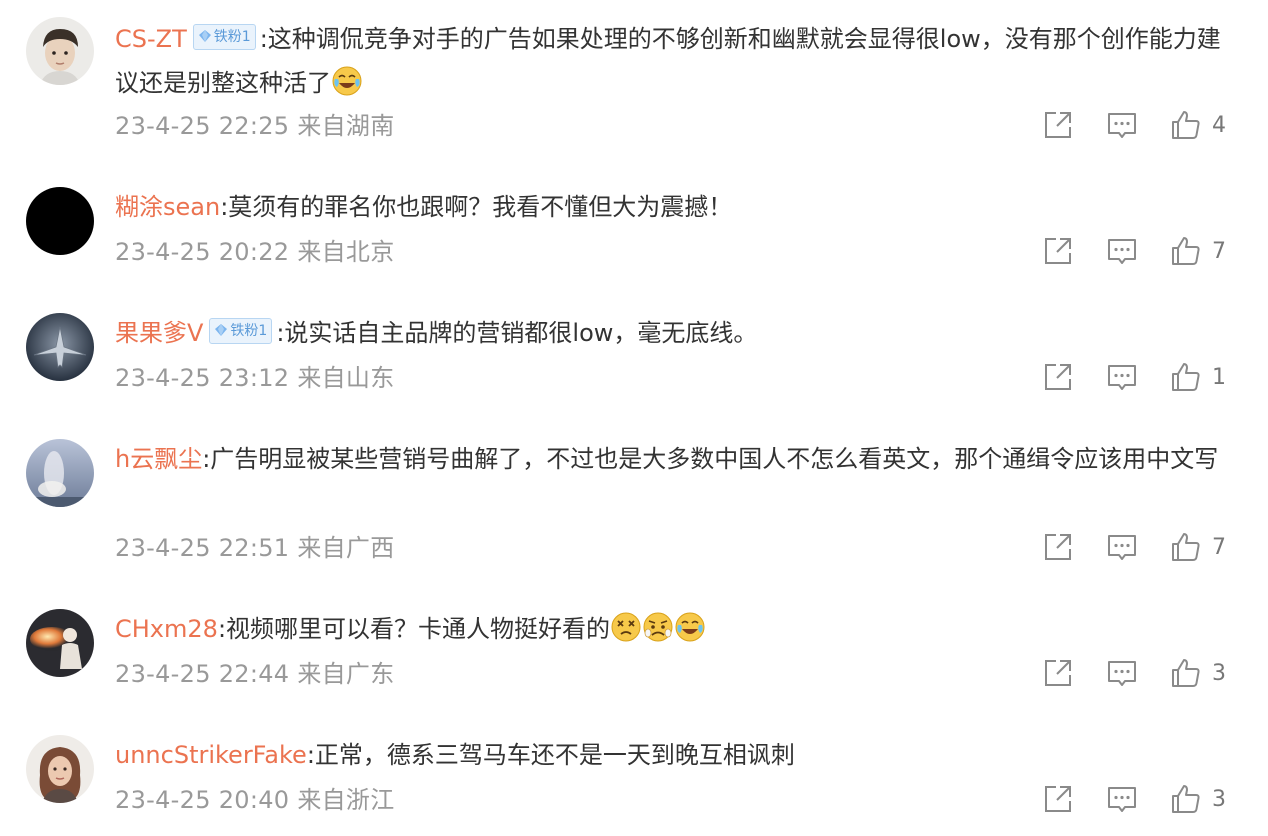 This screenshot has height=836, width=1268. What do you see at coordinates (151, 39) in the screenshot?
I see `username-link: CS-ZT` at bounding box center [151, 39].